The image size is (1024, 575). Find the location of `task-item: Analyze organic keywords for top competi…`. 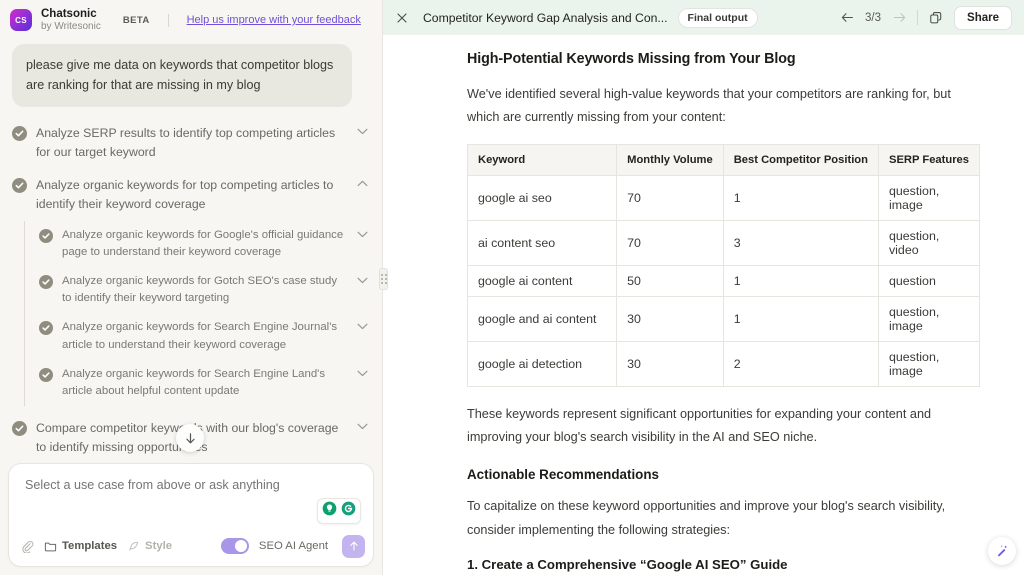

task-item: Analyze organic keywords for top competi… is located at coordinates (191, 195).